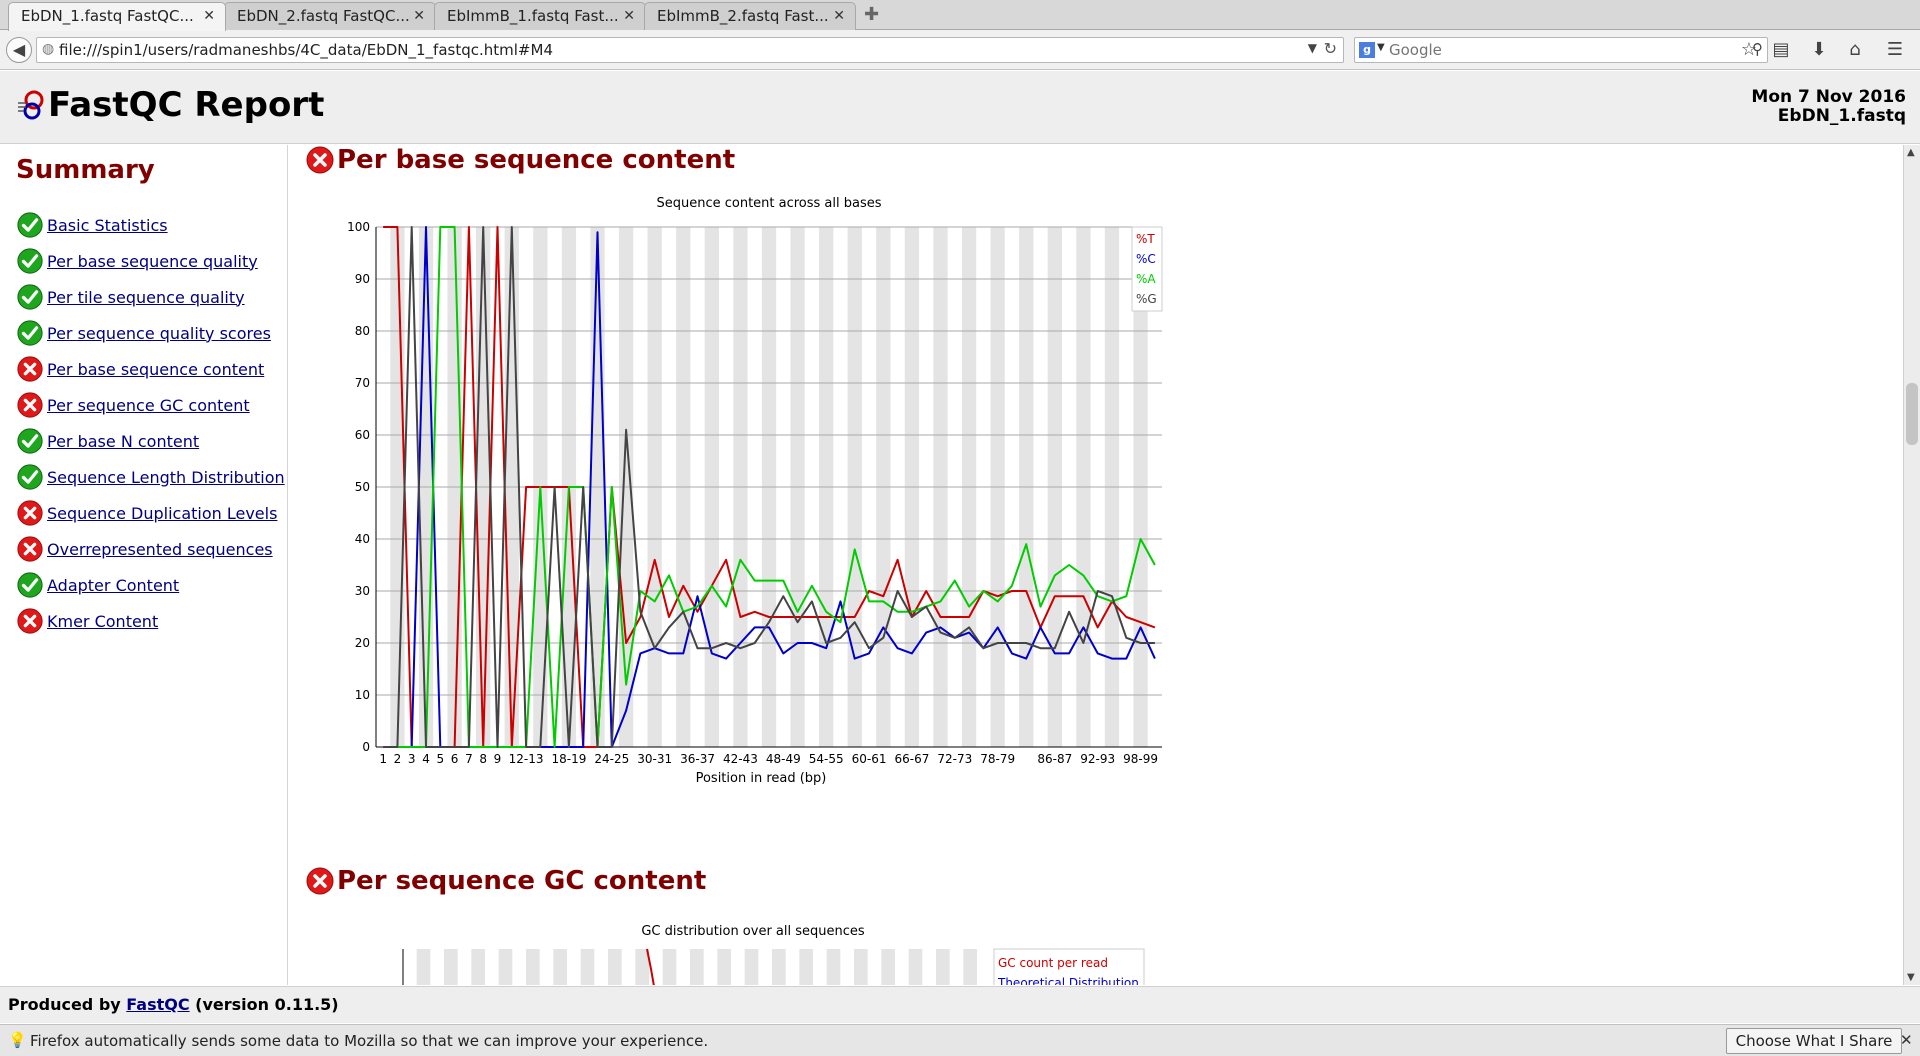 This screenshot has height=1056, width=1920. What do you see at coordinates (740, 759) in the screenshot?
I see `x-tick-label: 42-43` at bounding box center [740, 759].